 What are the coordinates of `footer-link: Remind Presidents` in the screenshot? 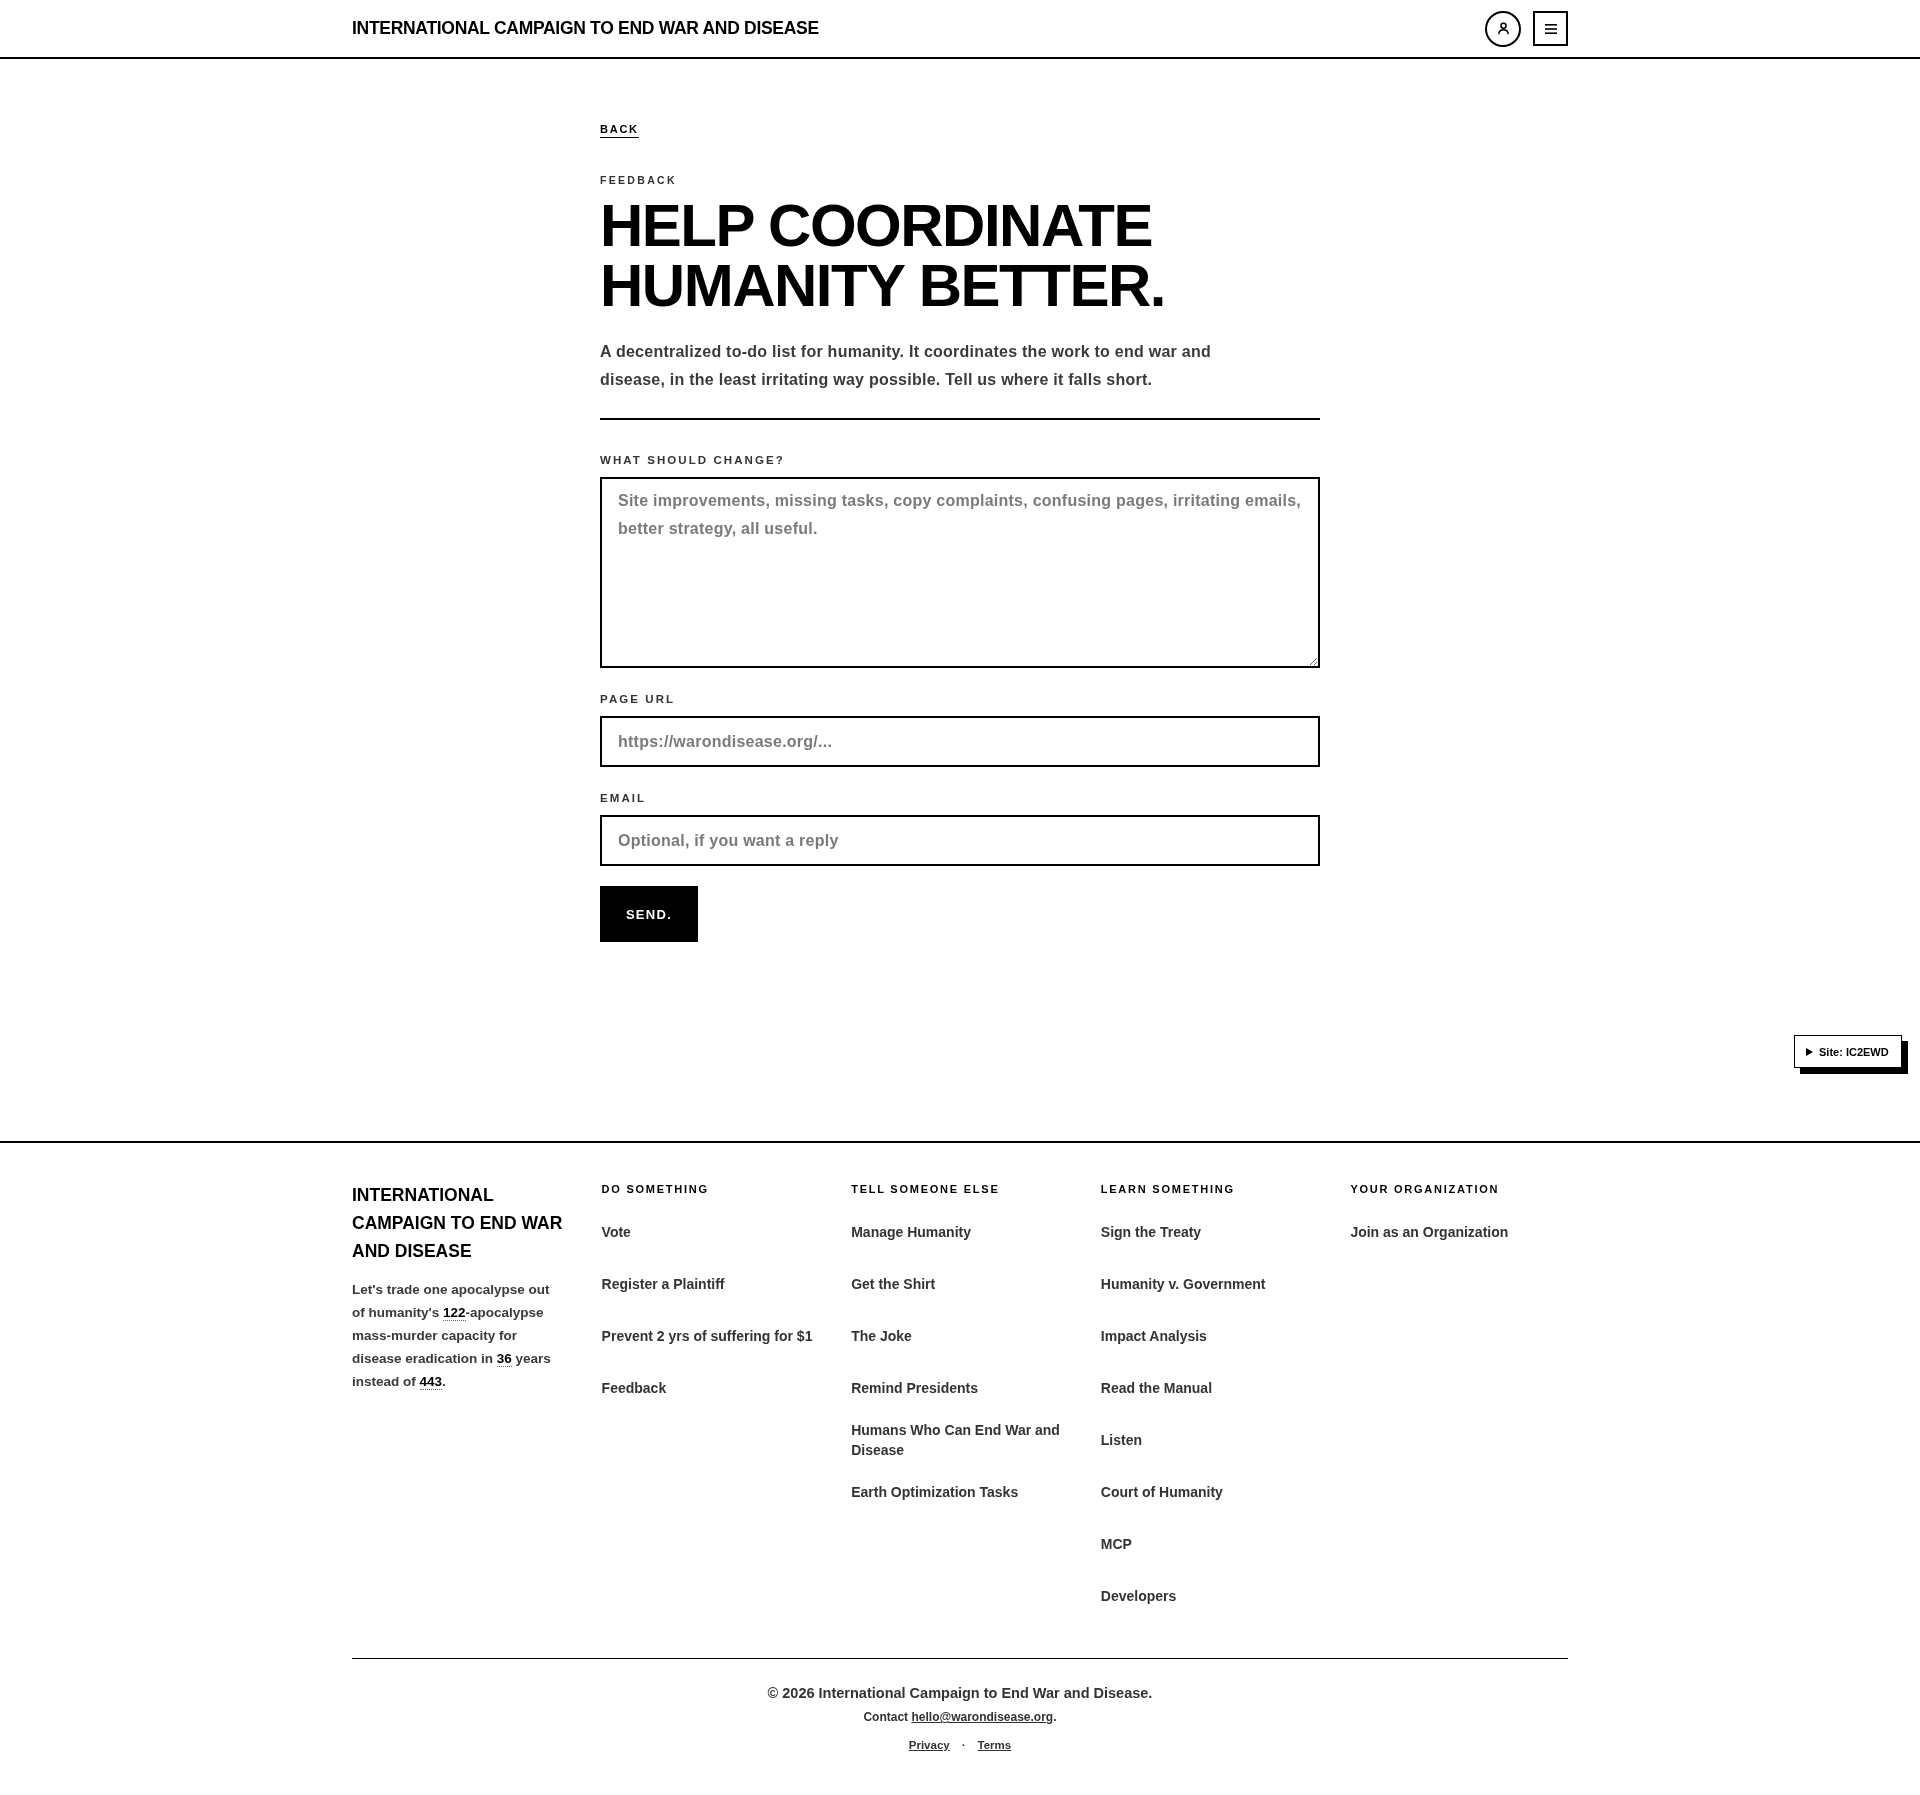 It's located at (914, 1388).